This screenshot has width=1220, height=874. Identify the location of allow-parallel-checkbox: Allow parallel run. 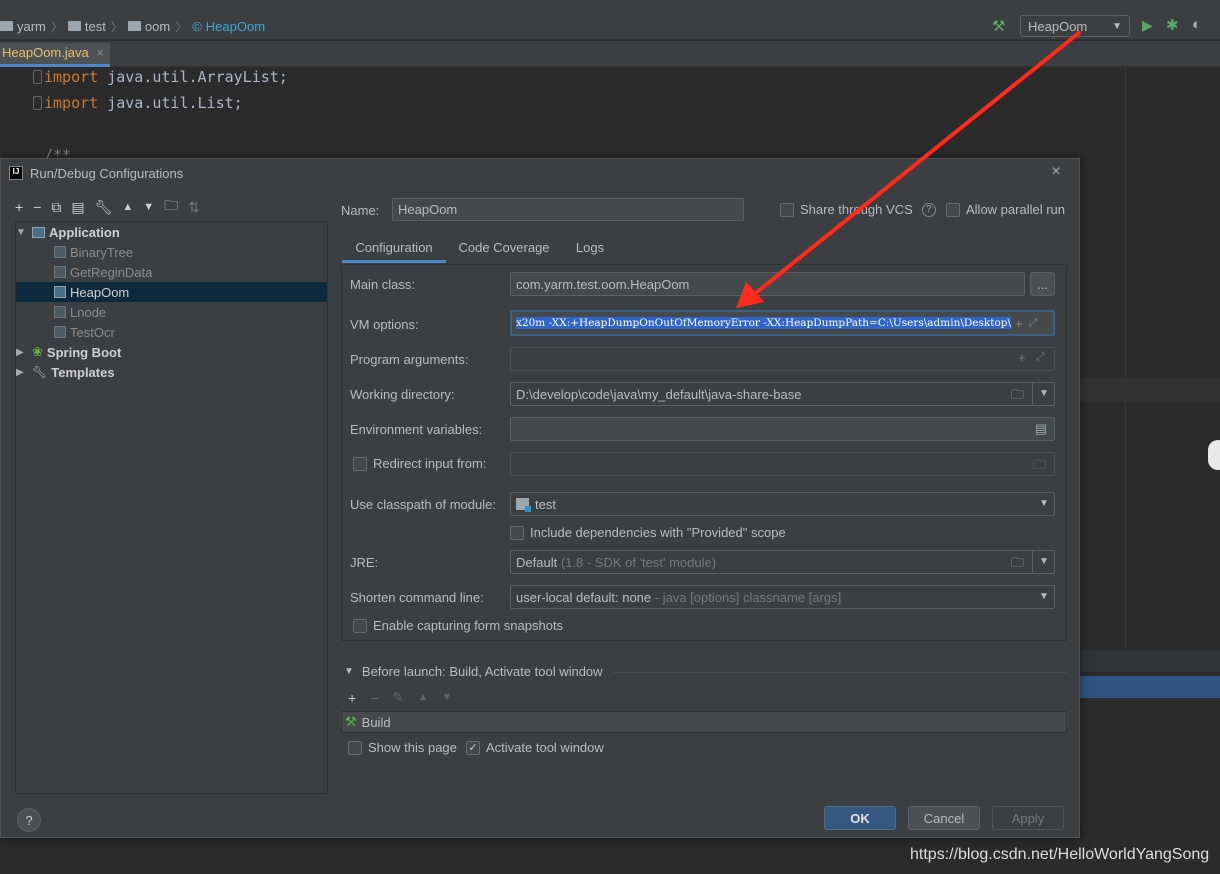
(1005, 209).